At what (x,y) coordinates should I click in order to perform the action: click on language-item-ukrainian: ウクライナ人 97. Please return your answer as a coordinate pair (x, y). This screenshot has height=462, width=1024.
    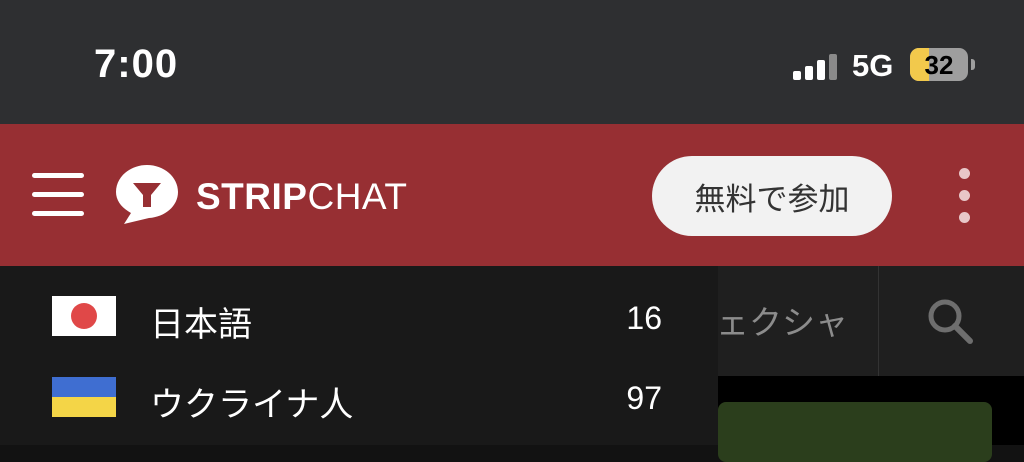
    Looking at the image, I should click on (359, 397).